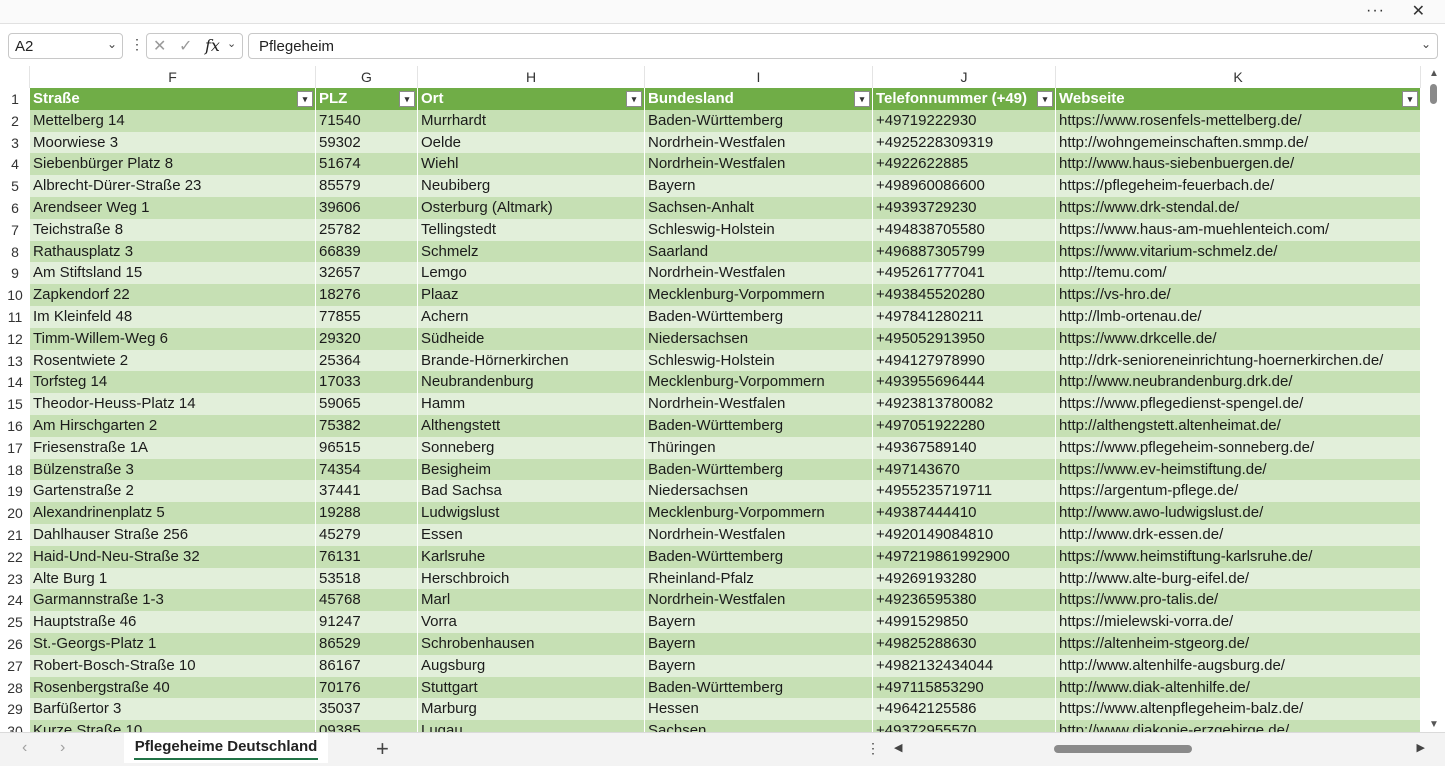 This screenshot has width=1445, height=766. Describe the element at coordinates (173, 186) in the screenshot. I see `cell-strasse: Albrecht-Dürer-Straße 23` at that location.